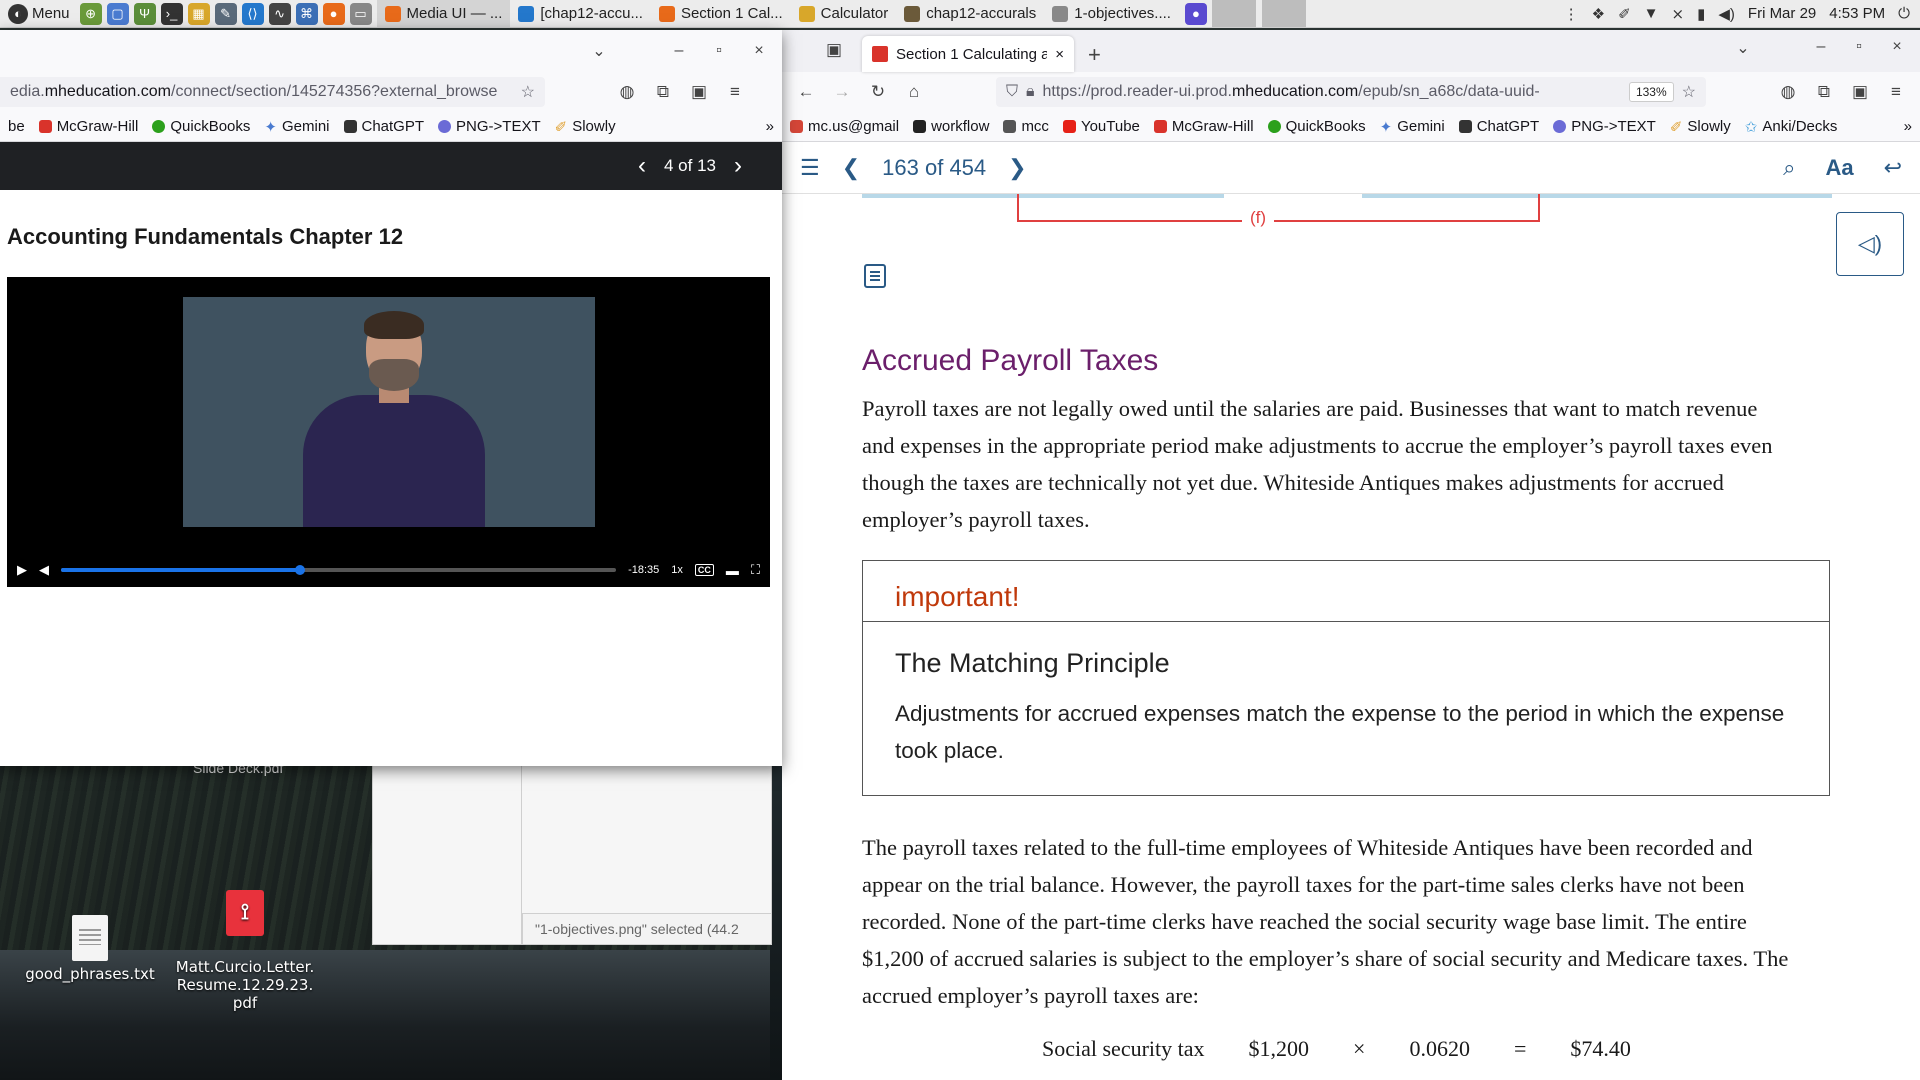  Describe the element at coordinates (851, 168) in the screenshot. I see `previous-page-icon: ❮` at that location.